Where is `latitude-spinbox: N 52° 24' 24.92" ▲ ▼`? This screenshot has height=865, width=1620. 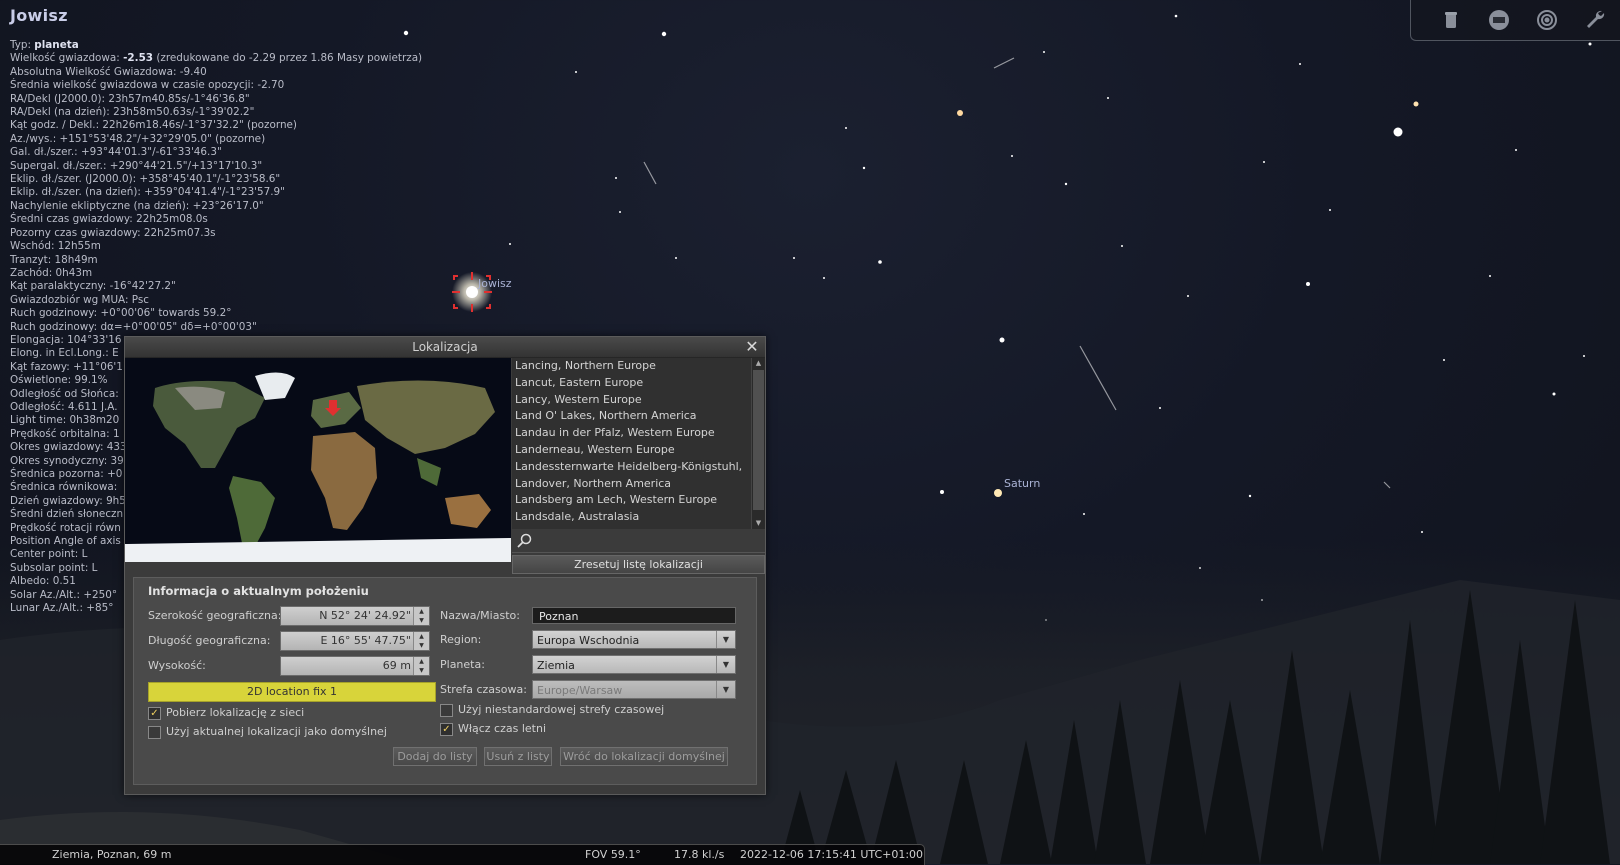 latitude-spinbox: N 52° 24' 24.92" ▲ ▼ is located at coordinates (355, 616).